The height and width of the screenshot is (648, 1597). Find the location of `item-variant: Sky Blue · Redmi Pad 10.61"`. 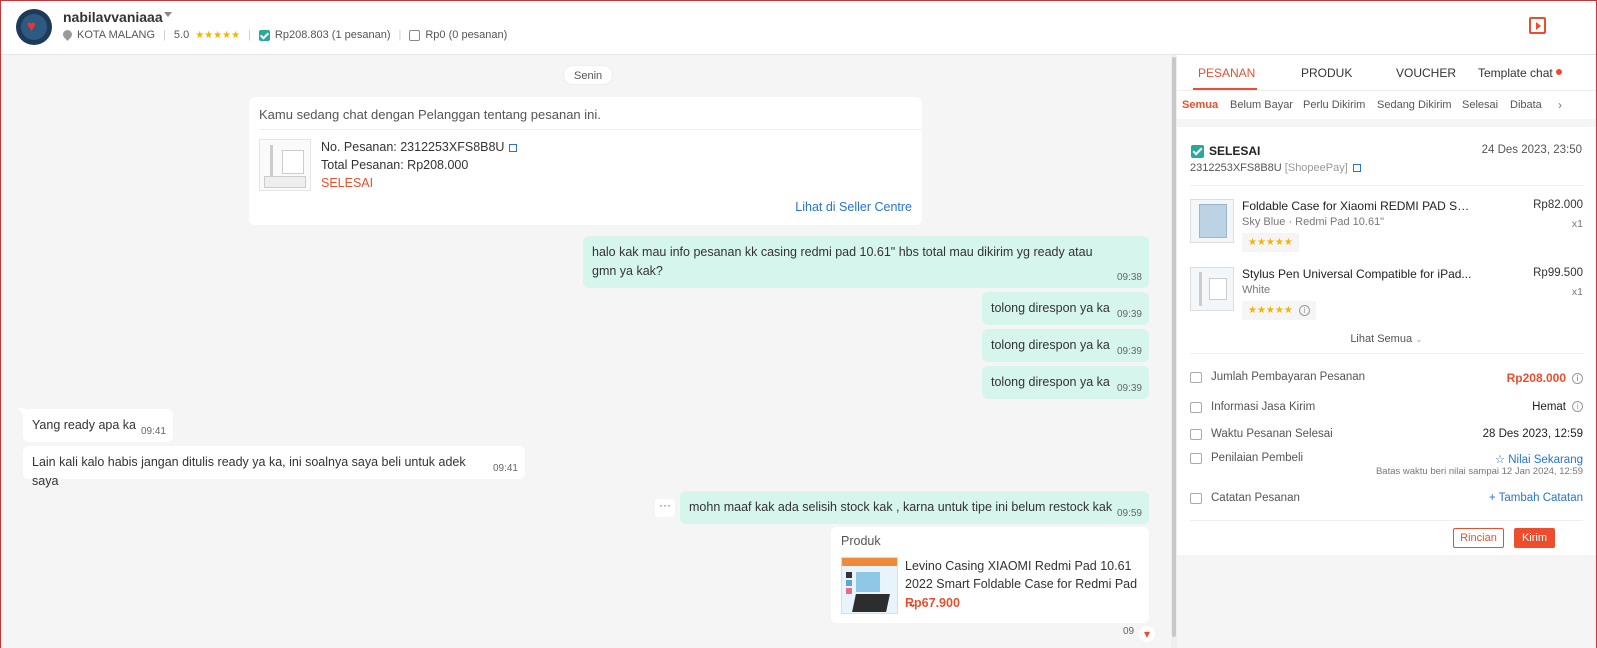

item-variant: Sky Blue · Redmi Pad 10.61" is located at coordinates (1313, 222).